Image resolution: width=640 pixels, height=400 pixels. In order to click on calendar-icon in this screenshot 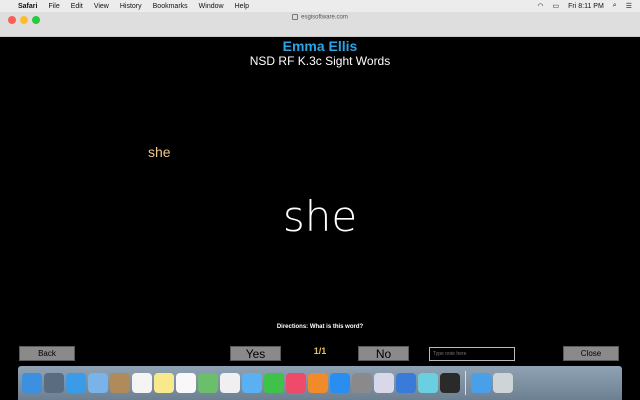, I will do `click(142, 383)`.